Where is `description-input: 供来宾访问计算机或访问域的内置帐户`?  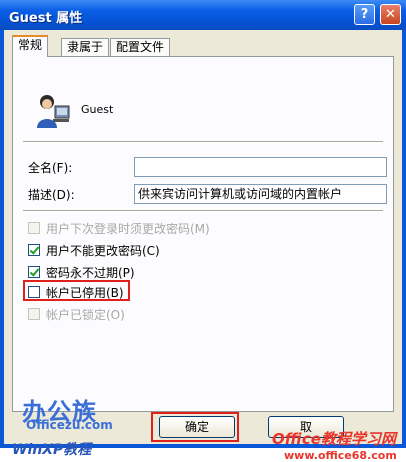
description-input: 供来宾访问计算机或访问域的内置帐户 is located at coordinates (260, 194).